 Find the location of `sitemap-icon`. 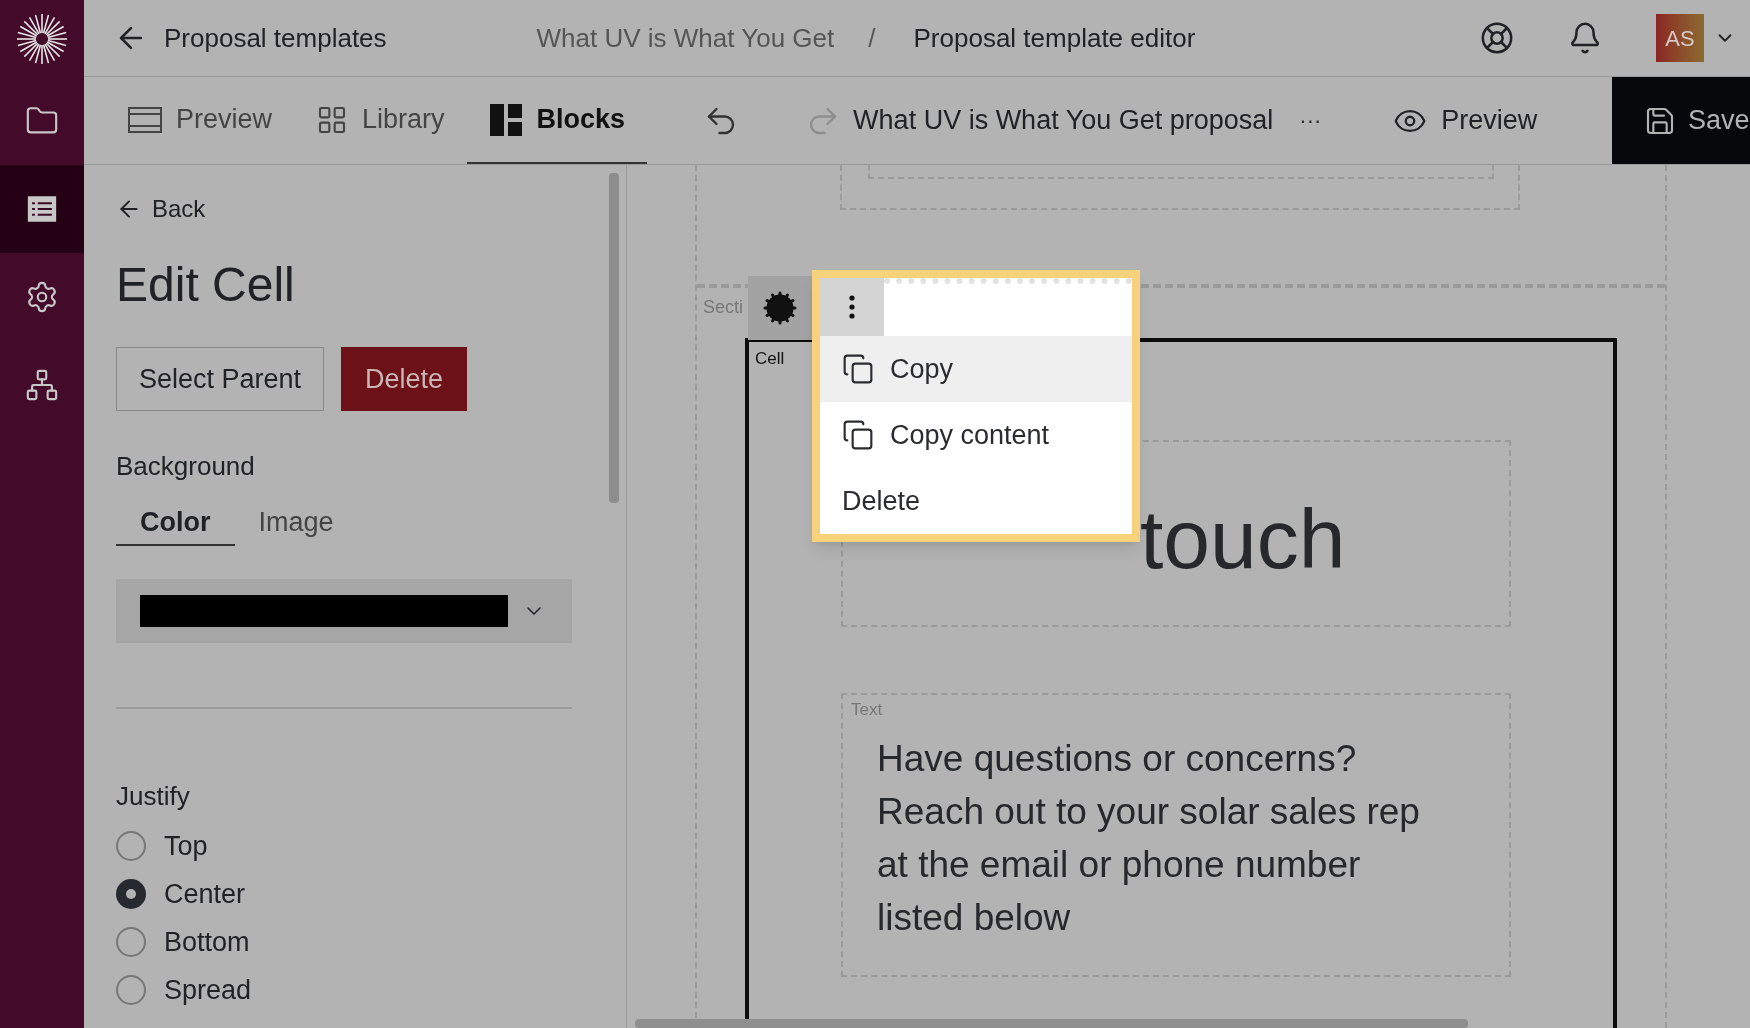

sitemap-icon is located at coordinates (42, 385).